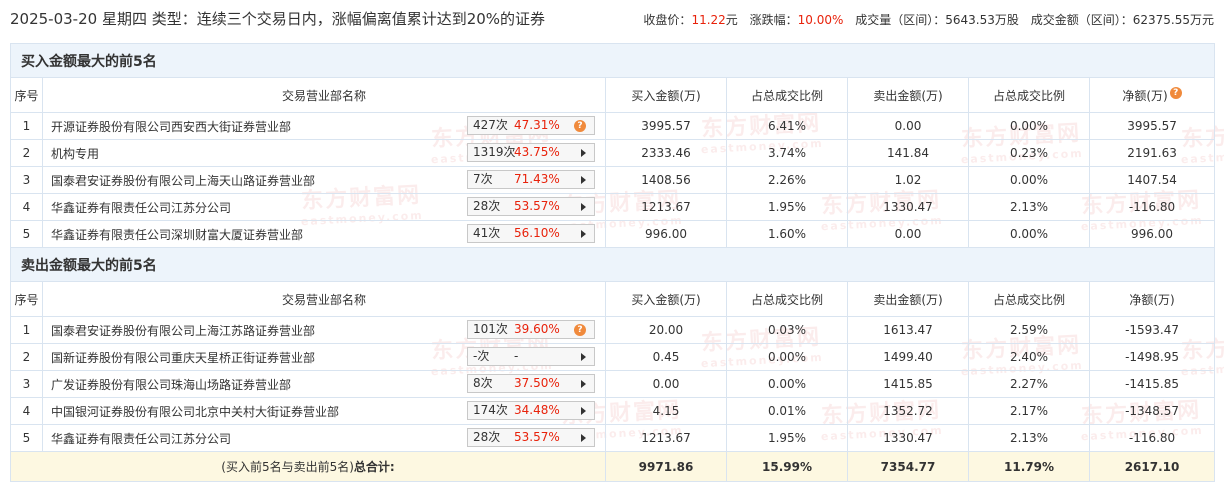  Describe the element at coordinates (537, 410) in the screenshot. I see `win-rate: 34.48%` at that location.